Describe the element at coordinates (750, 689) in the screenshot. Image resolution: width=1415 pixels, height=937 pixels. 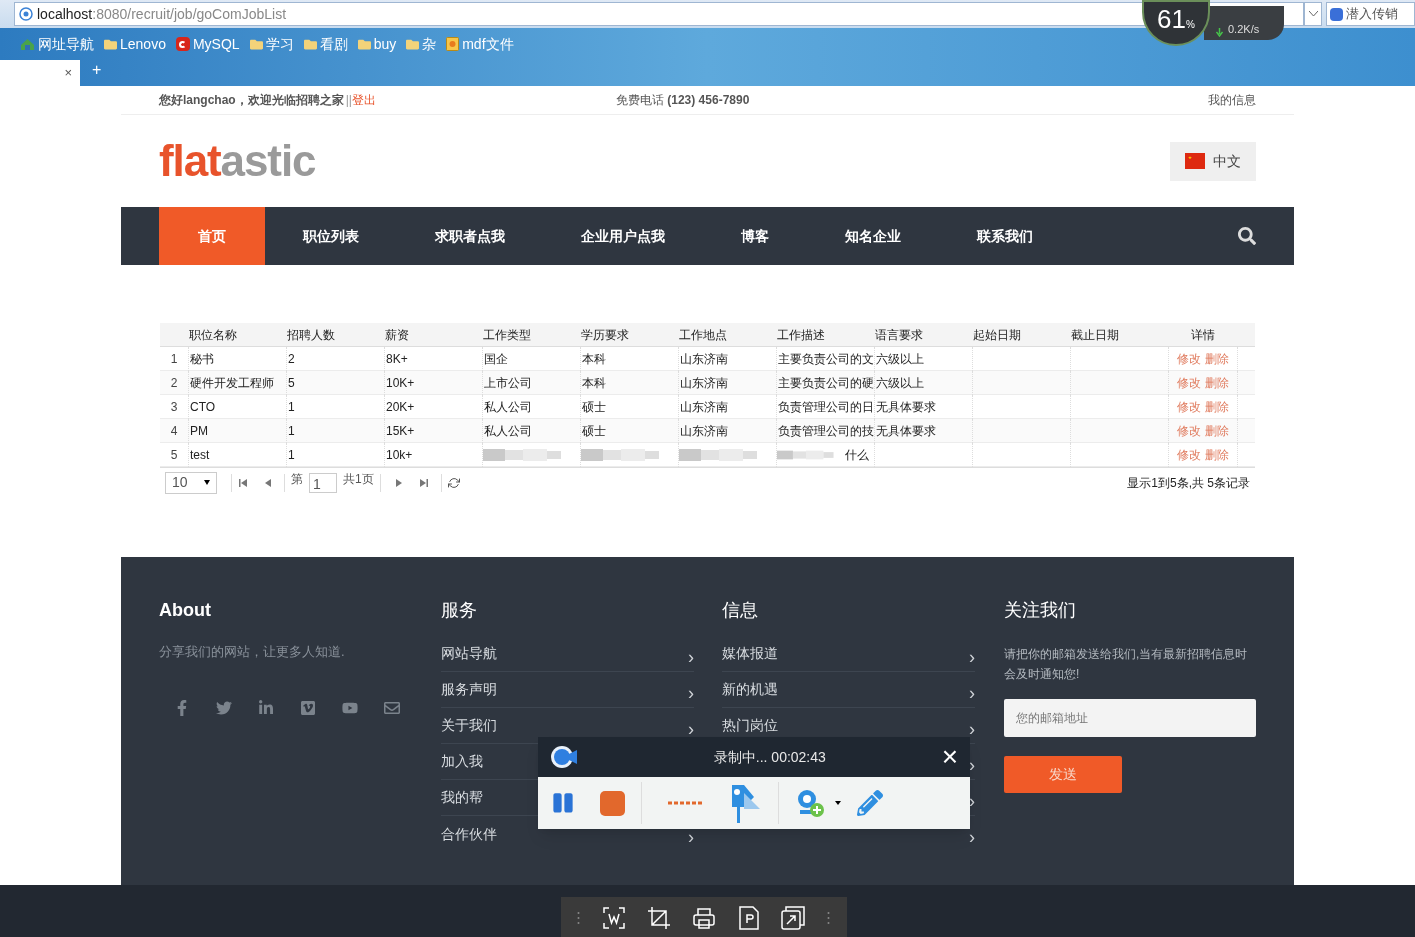
I see `footer-link: 新的机遇` at that location.